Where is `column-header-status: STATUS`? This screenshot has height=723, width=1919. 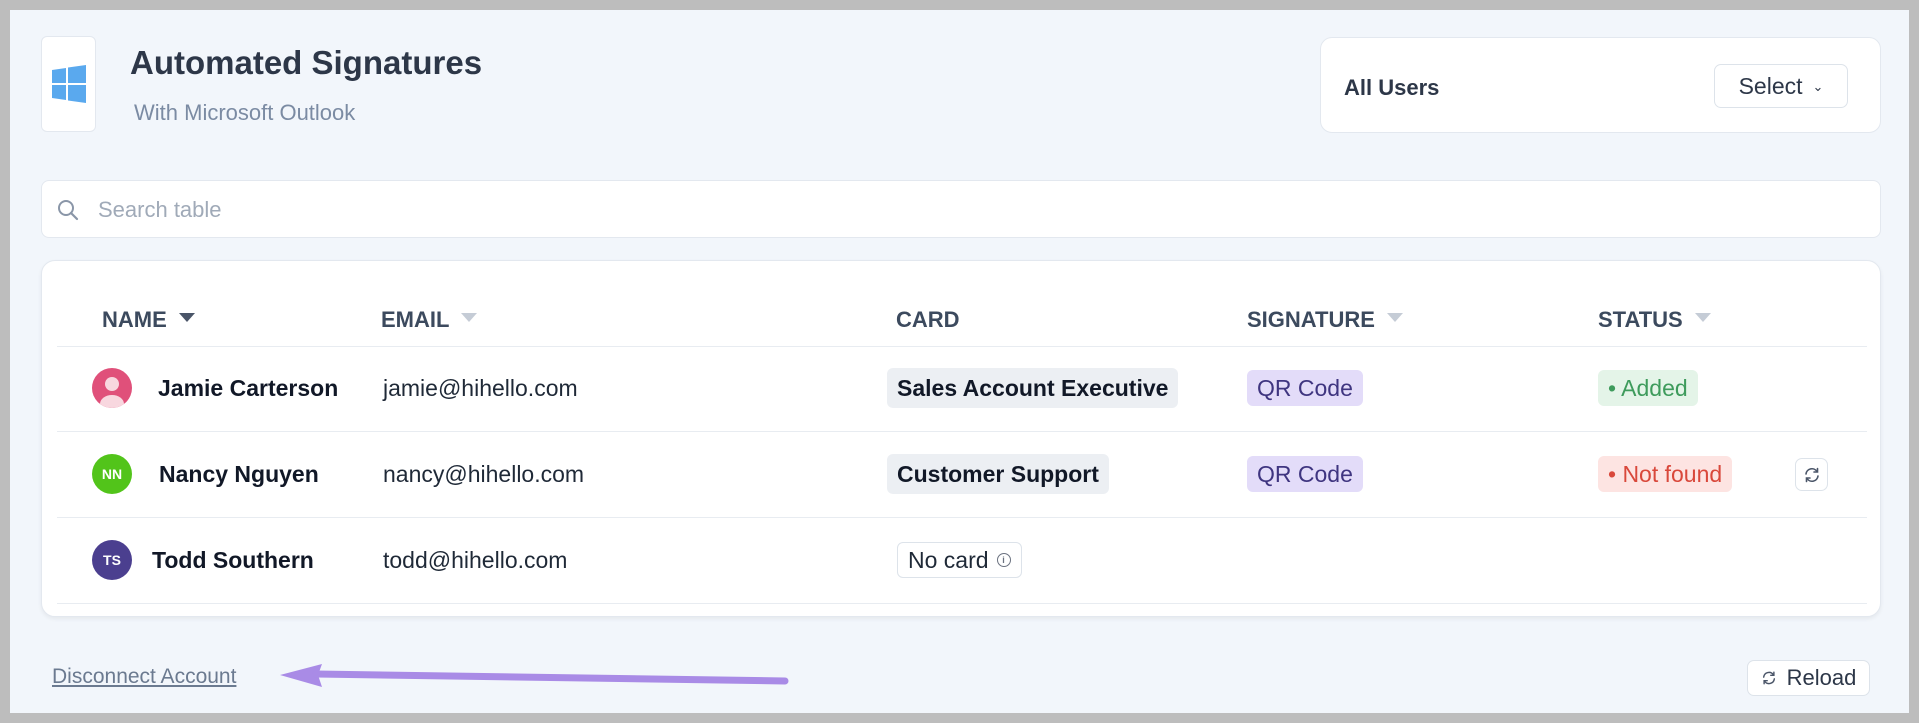
column-header-status: STATUS is located at coordinates (1654, 320).